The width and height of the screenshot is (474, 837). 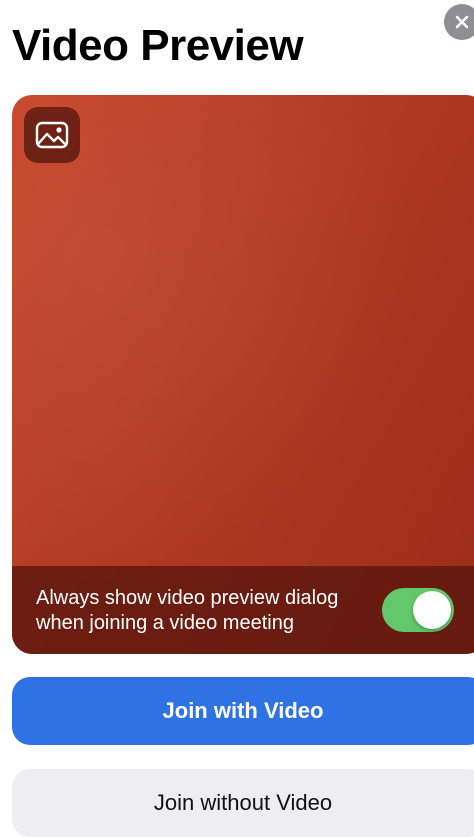 What do you see at coordinates (243, 803) in the screenshot?
I see `join-without-video-button: Join without Video` at bounding box center [243, 803].